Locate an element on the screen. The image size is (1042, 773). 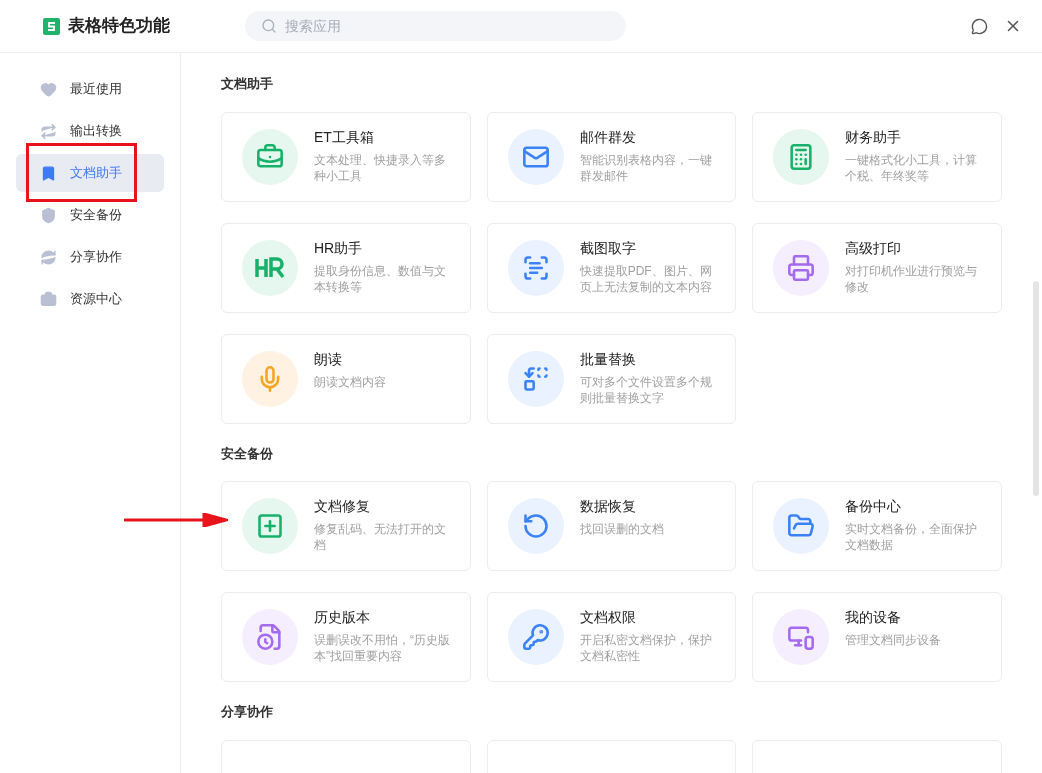
app-description: 文本处理、快捷录入等多种小工具 is located at coordinates (380, 167).